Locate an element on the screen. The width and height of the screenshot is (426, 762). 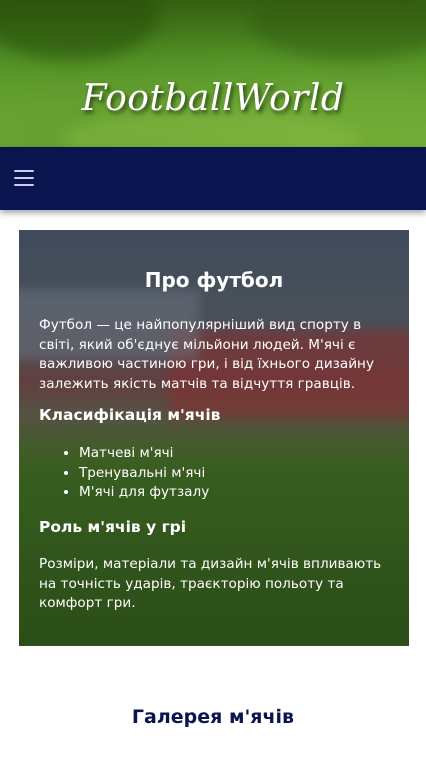
hamburger-menu-icon is located at coordinates (25, 178).